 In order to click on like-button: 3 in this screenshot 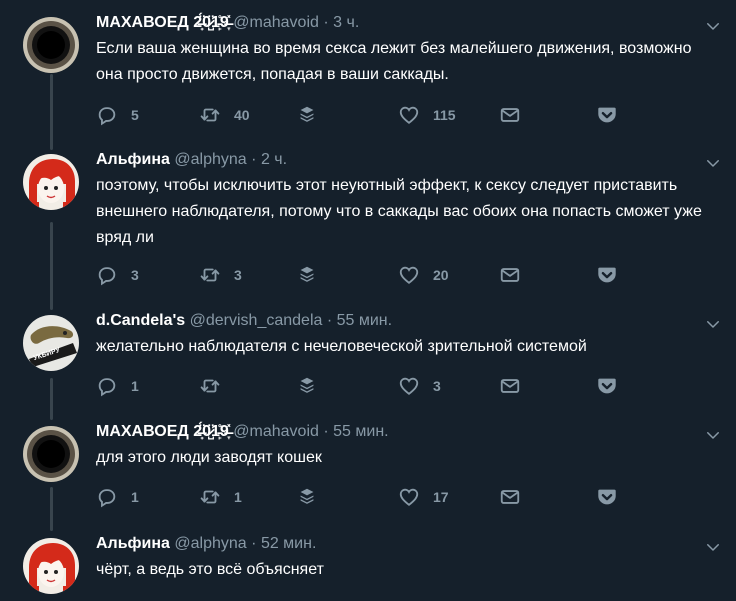, I will do `click(419, 386)`.